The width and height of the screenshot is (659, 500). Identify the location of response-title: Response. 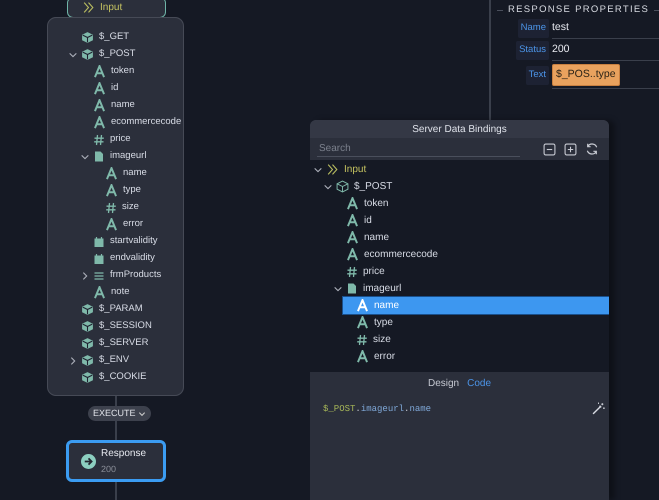
(123, 453).